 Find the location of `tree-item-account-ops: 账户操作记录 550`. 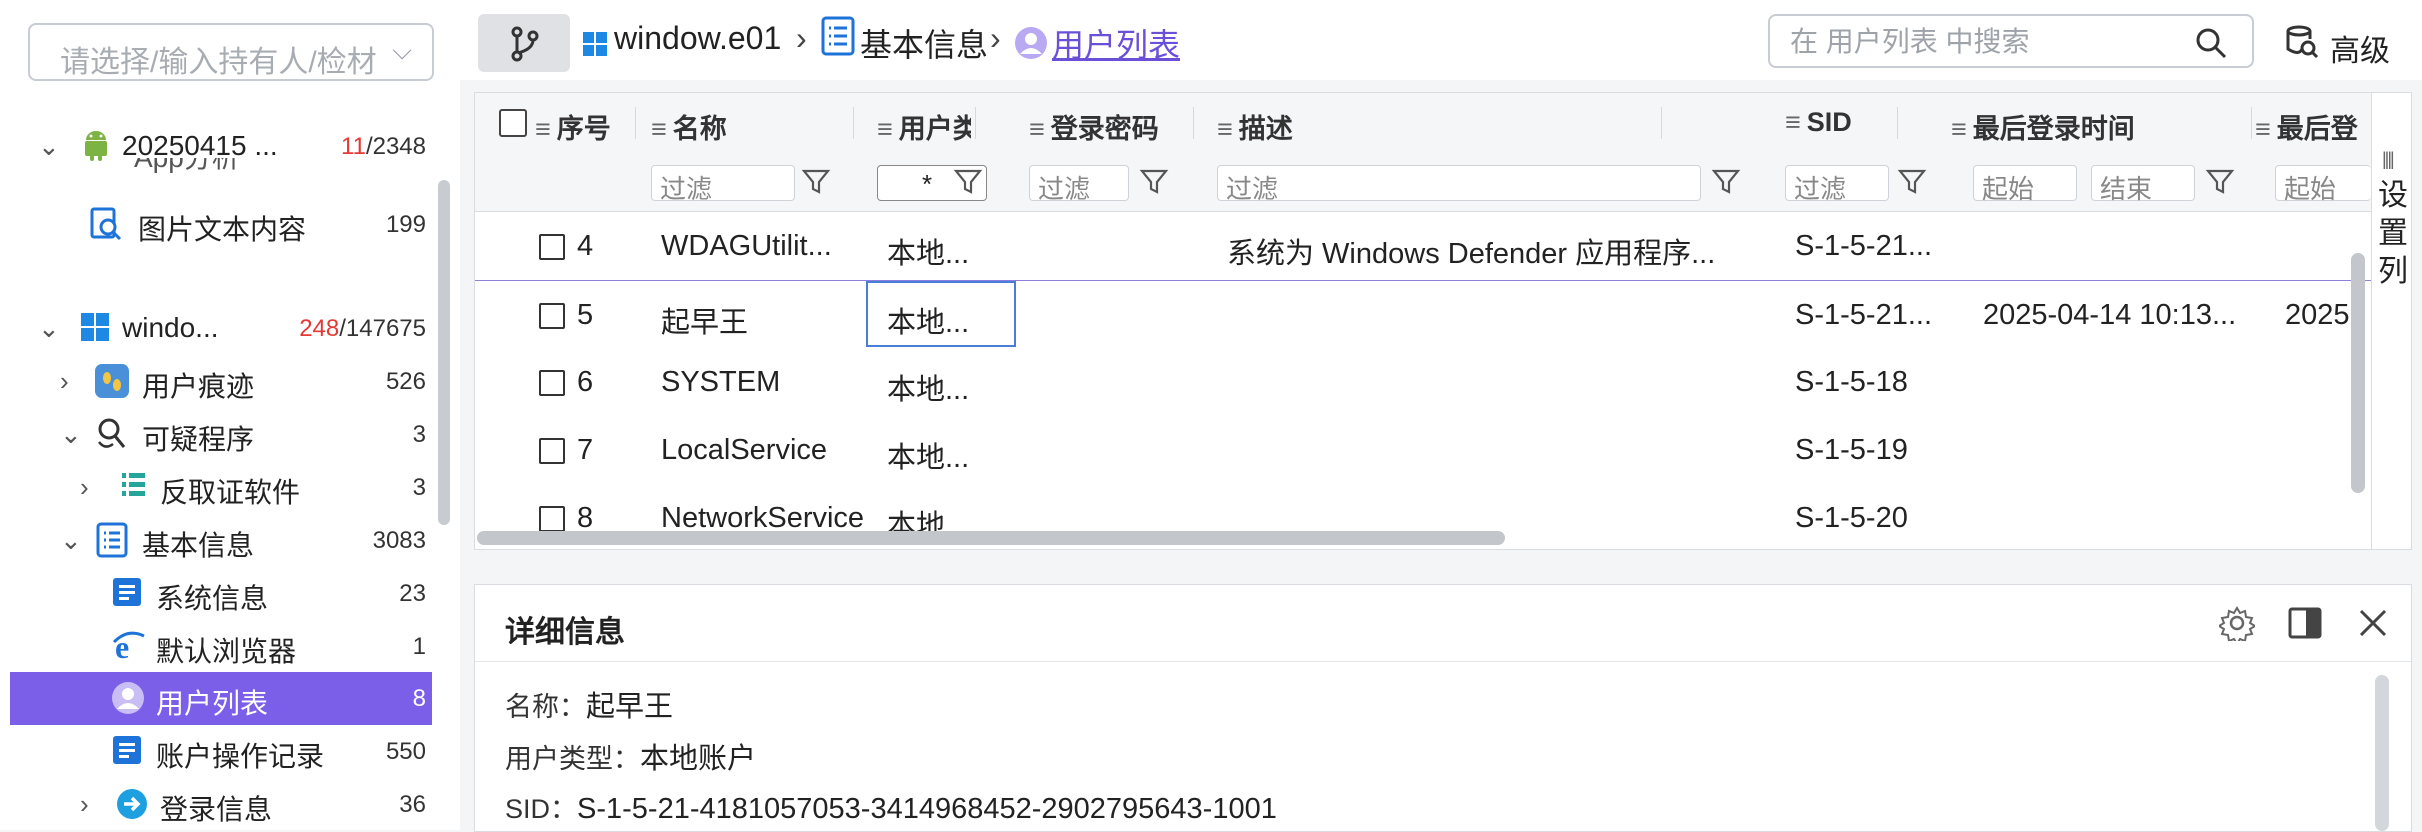

tree-item-account-ops: 账户操作记录 550 is located at coordinates (221, 751).